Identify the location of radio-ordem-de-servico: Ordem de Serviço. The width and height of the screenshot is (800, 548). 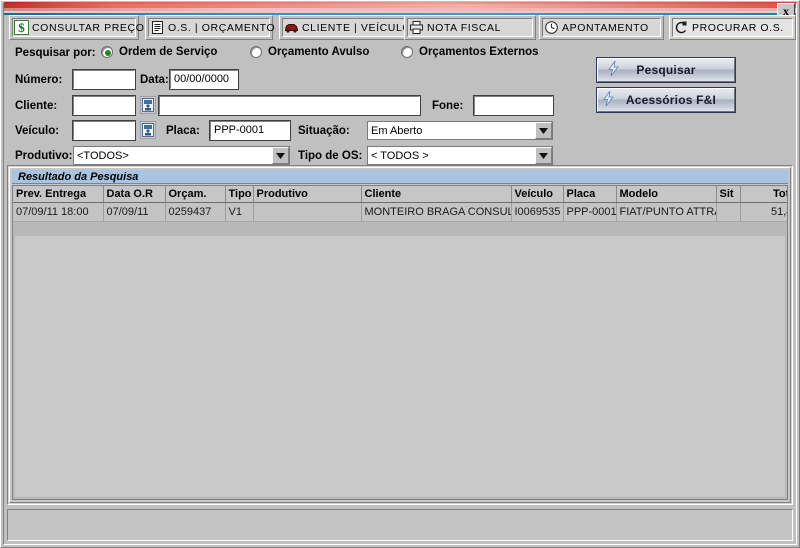
(159, 52).